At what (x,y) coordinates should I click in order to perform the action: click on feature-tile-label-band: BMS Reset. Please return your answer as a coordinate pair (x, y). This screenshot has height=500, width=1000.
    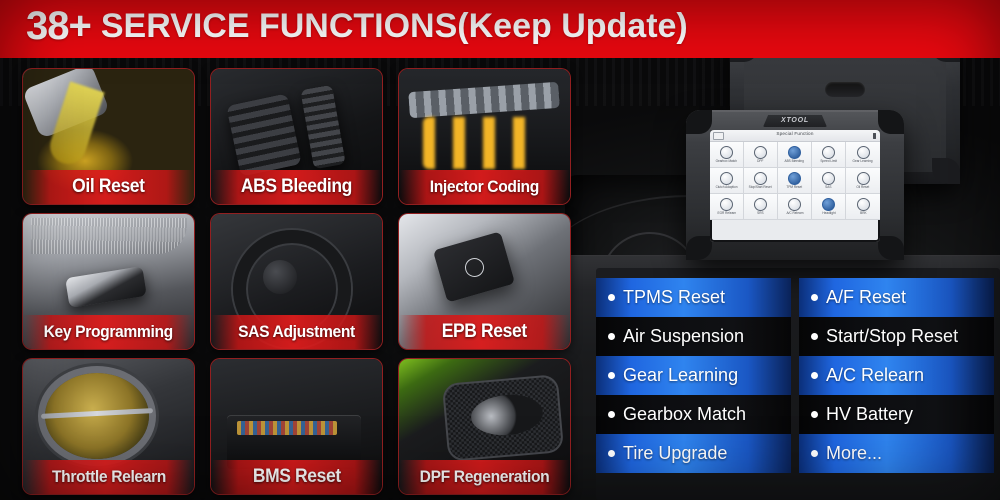
    Looking at the image, I should click on (296, 477).